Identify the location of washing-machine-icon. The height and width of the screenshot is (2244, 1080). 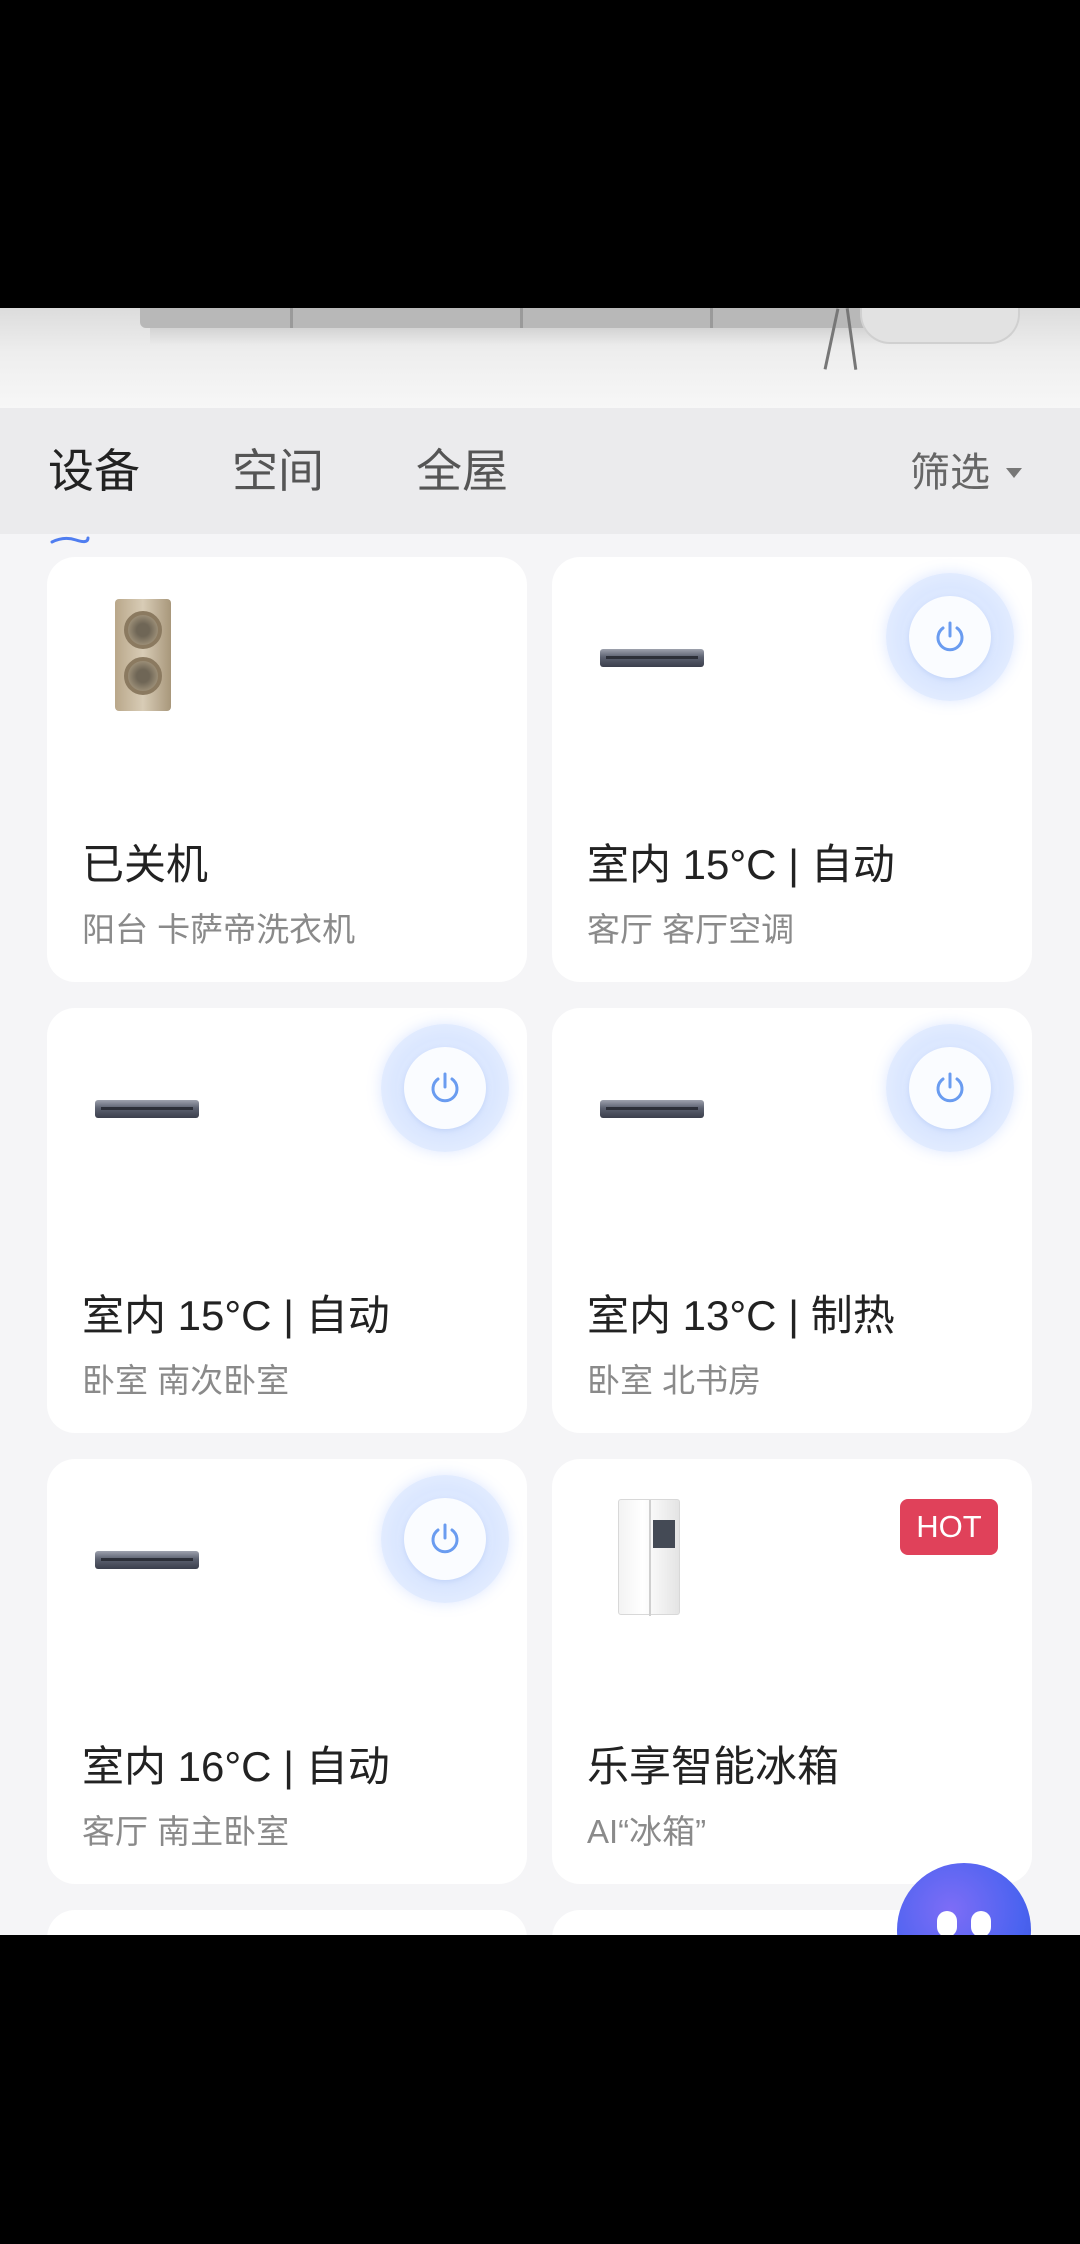
(143, 655).